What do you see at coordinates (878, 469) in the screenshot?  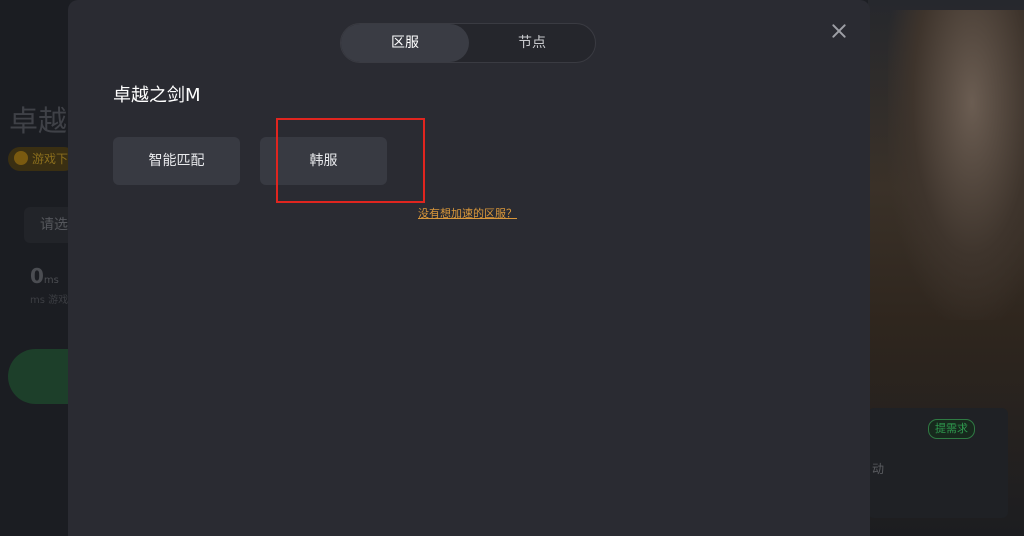 I see `background-side-text: 动` at bounding box center [878, 469].